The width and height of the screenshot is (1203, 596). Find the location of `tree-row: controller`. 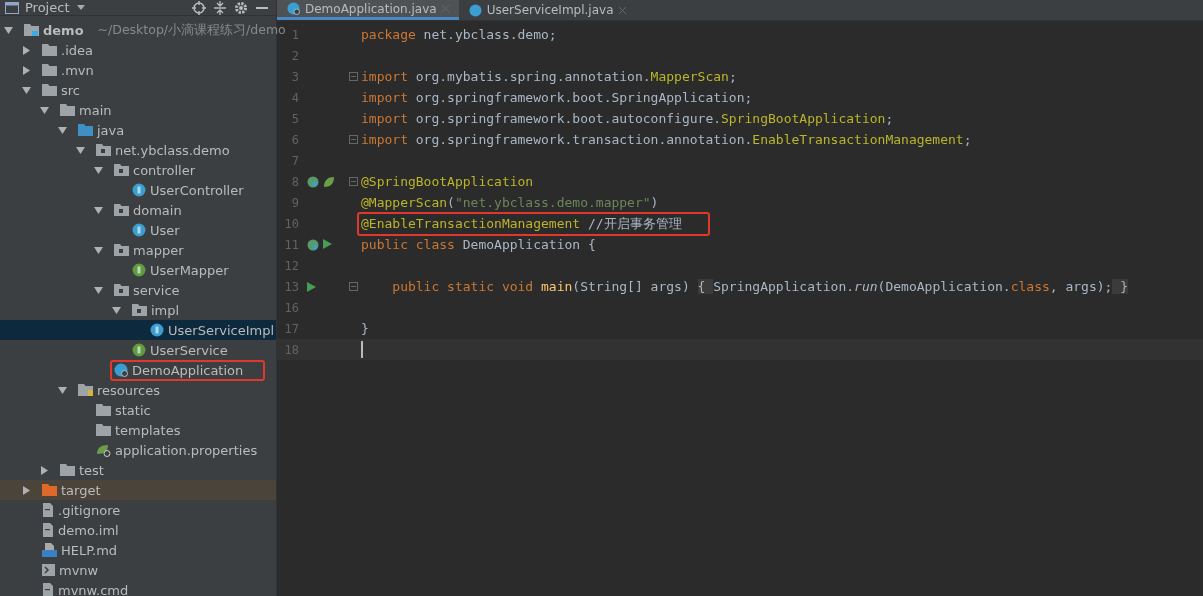

tree-row: controller is located at coordinates (138, 170).